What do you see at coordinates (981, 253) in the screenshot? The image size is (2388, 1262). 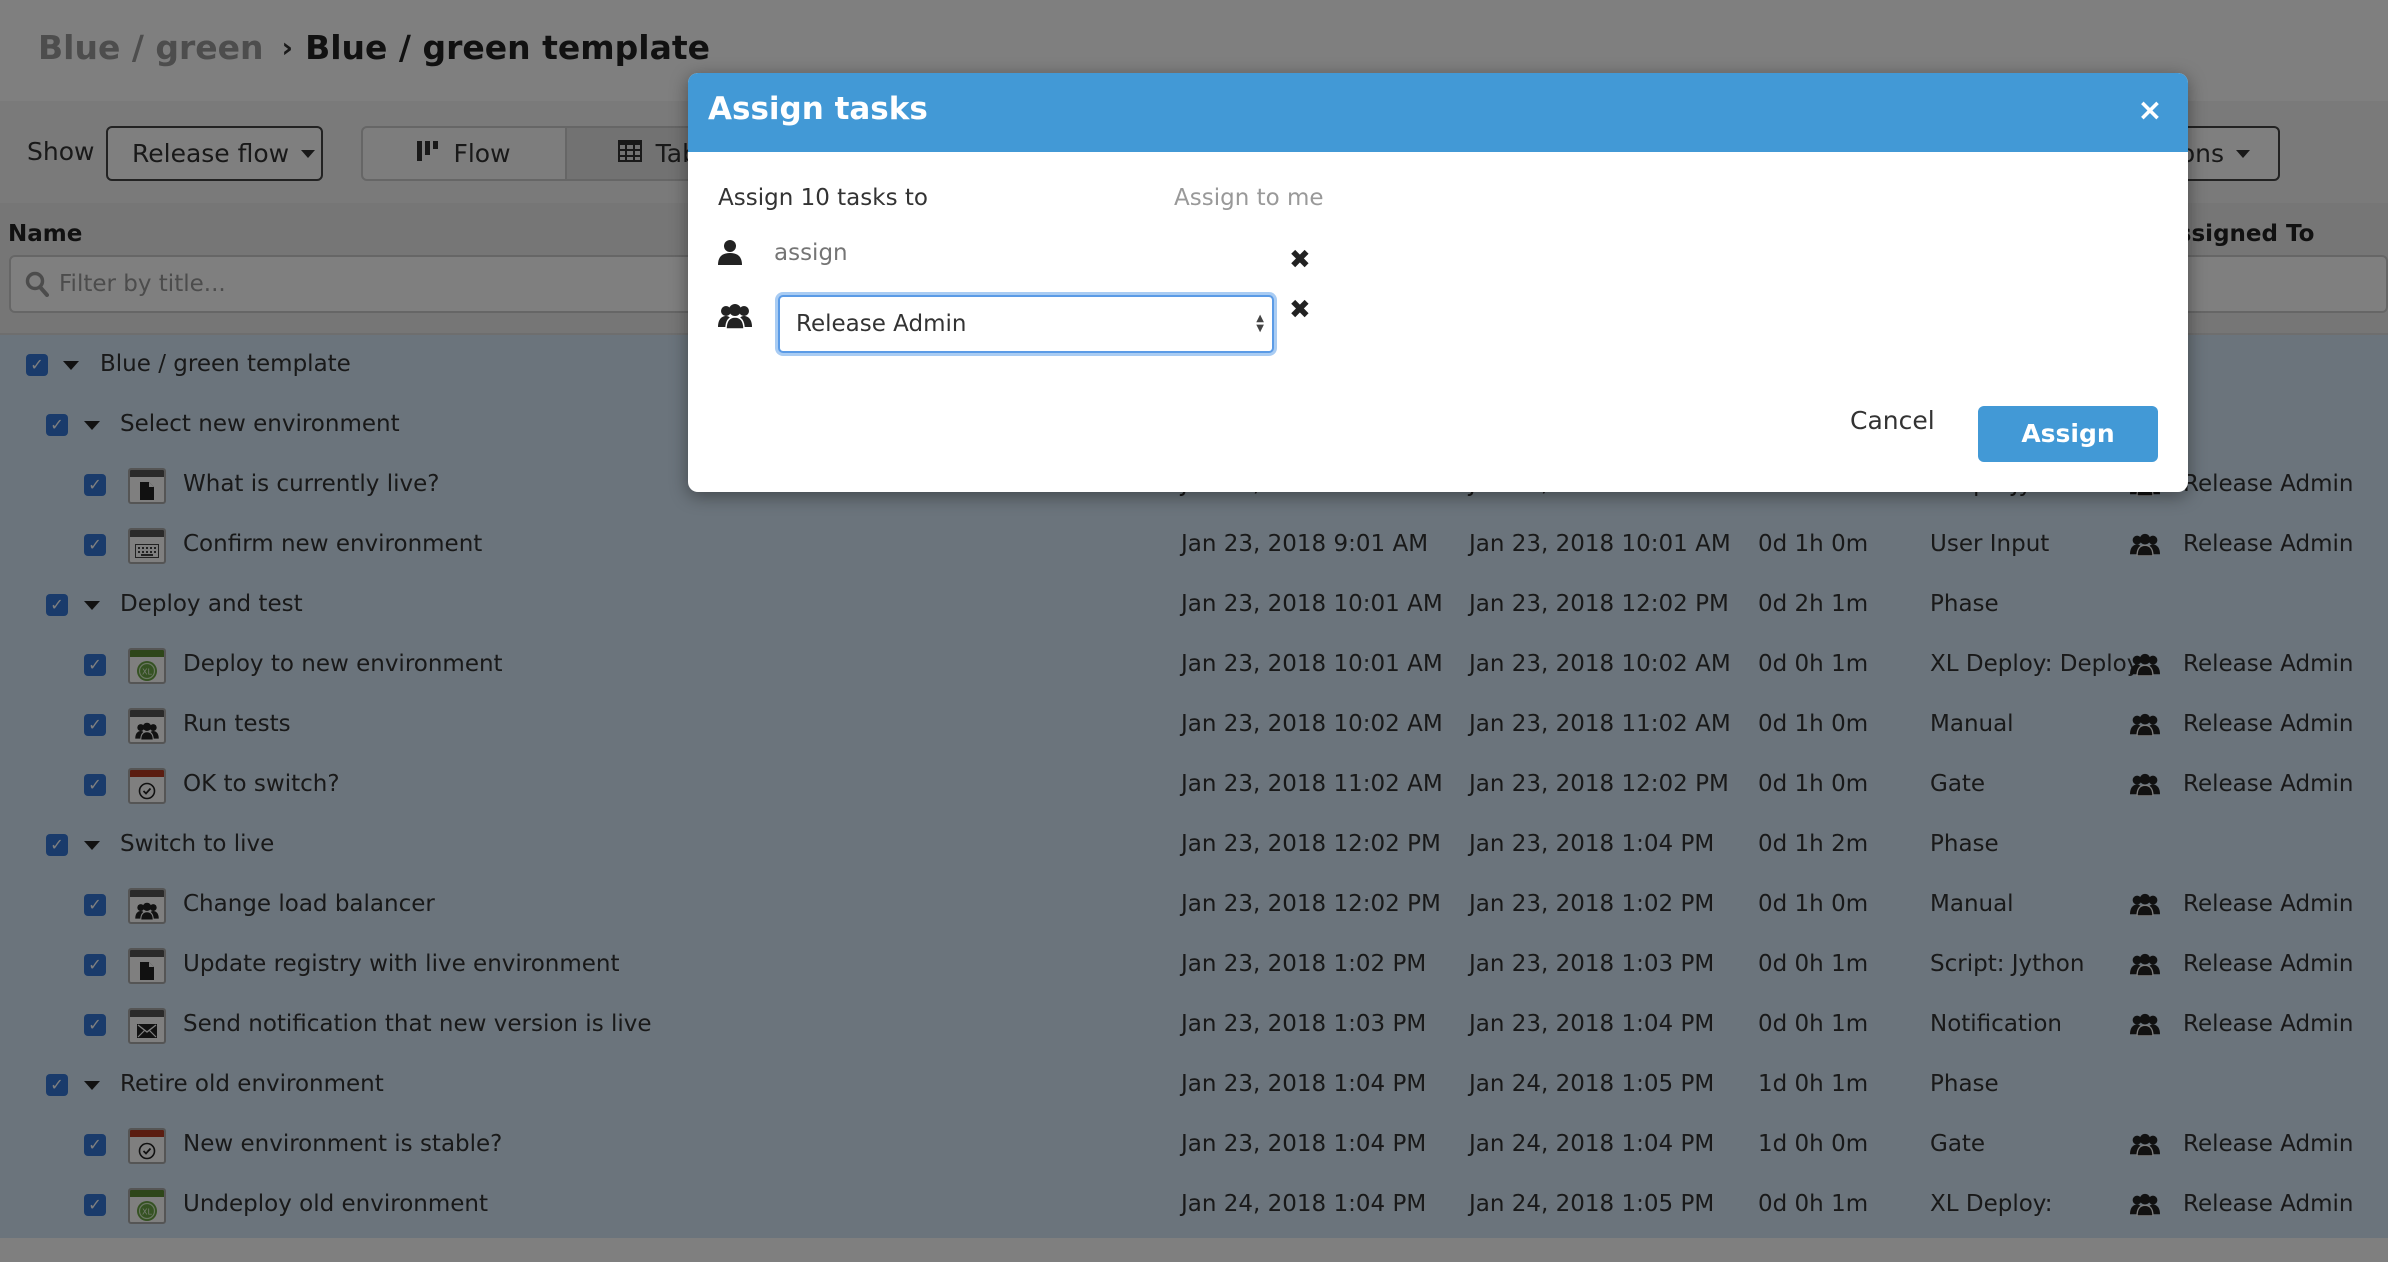 I see `assignee-user-input` at bounding box center [981, 253].